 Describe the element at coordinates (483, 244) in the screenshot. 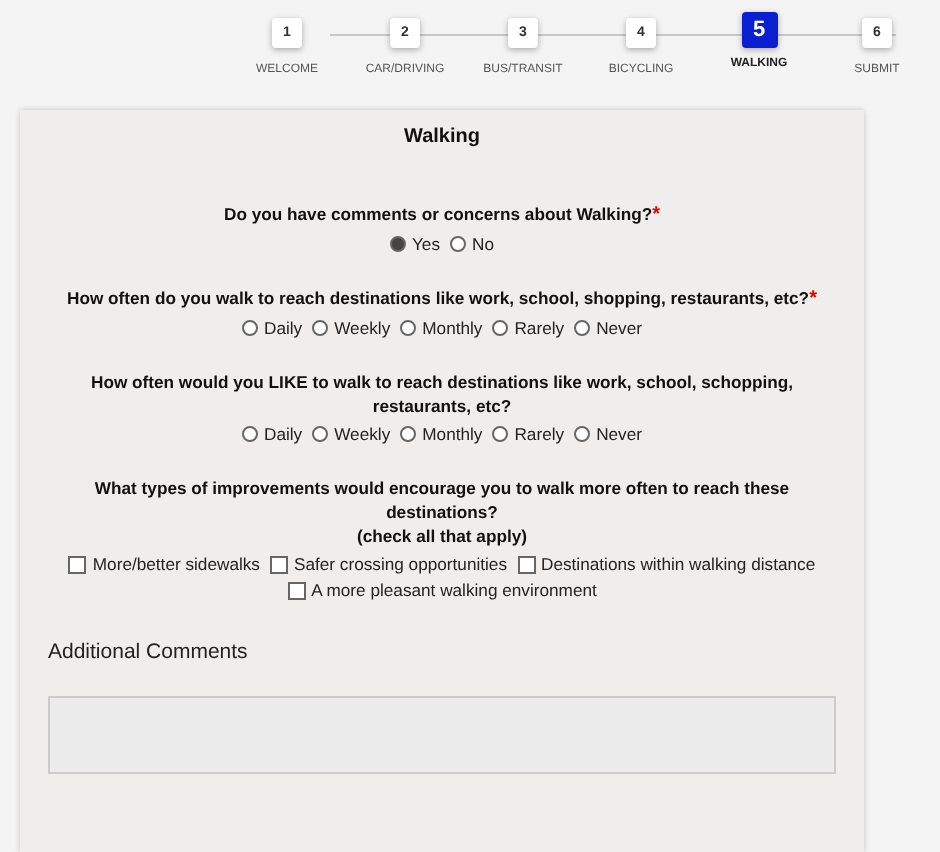

I see `option-label: No` at that location.